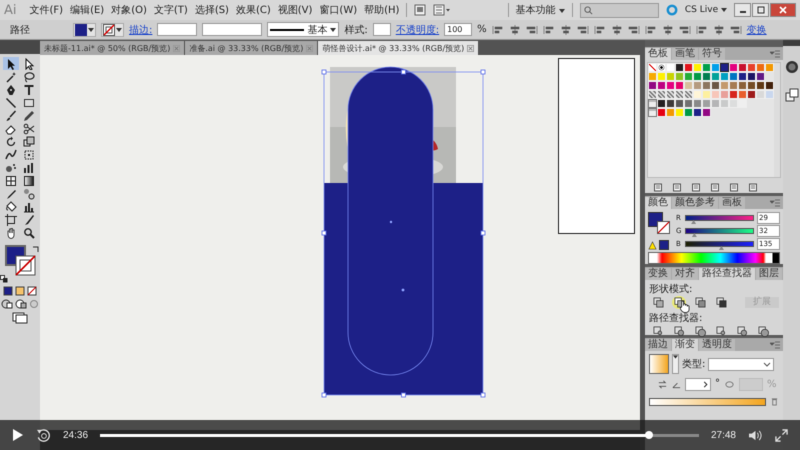 Image resolution: width=800 pixels, height=450 pixels. What do you see at coordinates (723, 435) in the screenshot?
I see `duration: 27:48` at bounding box center [723, 435].